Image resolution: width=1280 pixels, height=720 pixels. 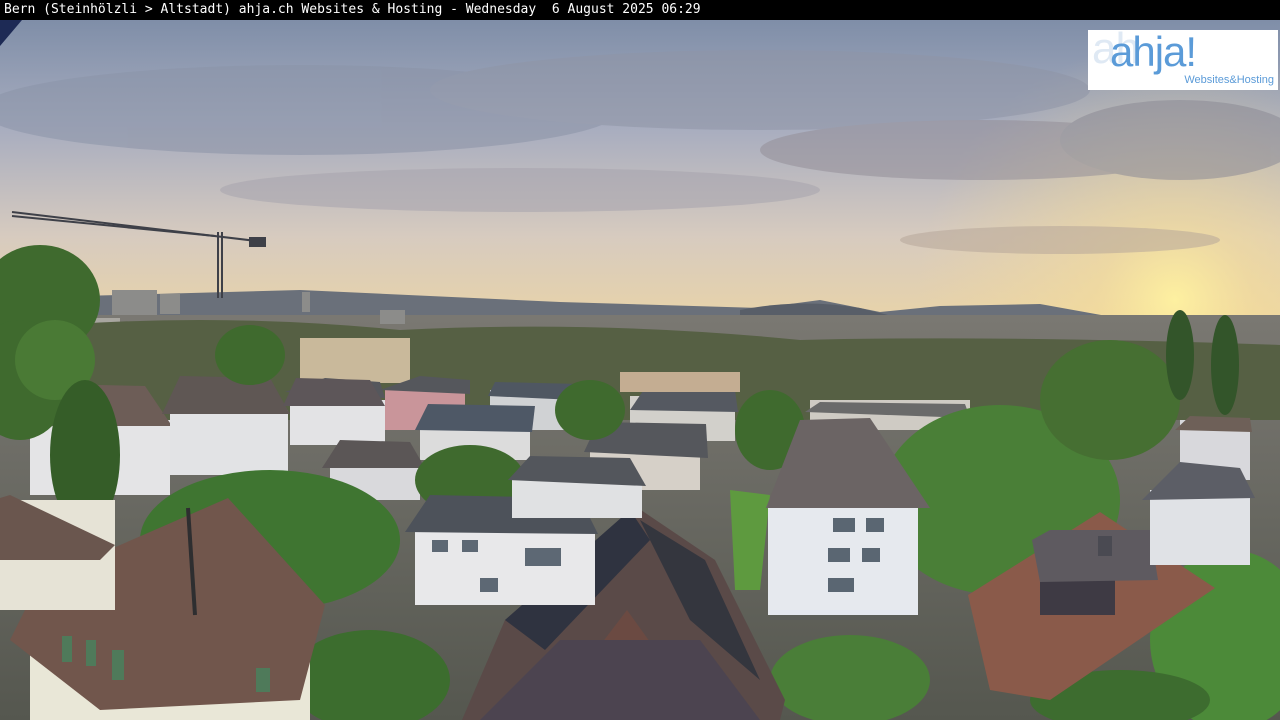 I want to click on logo-wordmark: ahja!, so click(x=1153, y=52).